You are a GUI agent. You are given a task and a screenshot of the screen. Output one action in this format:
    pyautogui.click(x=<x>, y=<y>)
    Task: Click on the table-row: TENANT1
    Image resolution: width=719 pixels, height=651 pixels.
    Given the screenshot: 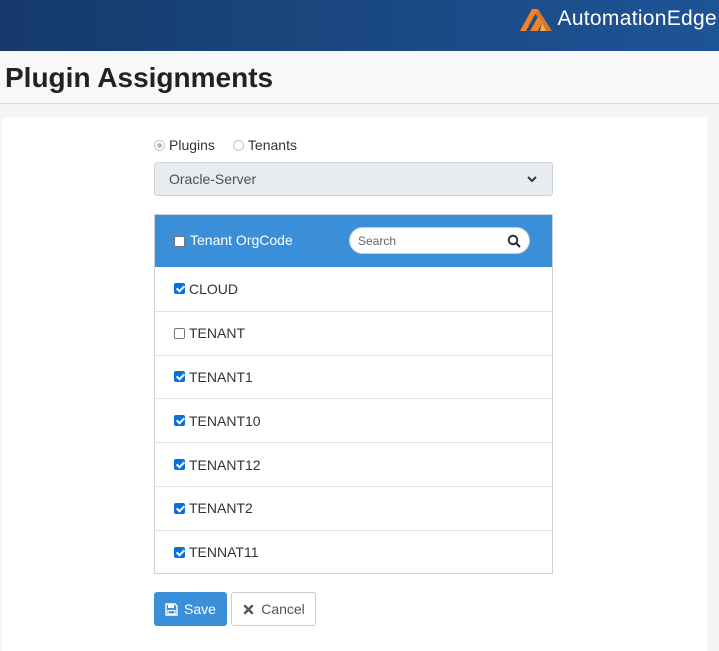 What is the action you would take?
    pyautogui.click(x=353, y=376)
    